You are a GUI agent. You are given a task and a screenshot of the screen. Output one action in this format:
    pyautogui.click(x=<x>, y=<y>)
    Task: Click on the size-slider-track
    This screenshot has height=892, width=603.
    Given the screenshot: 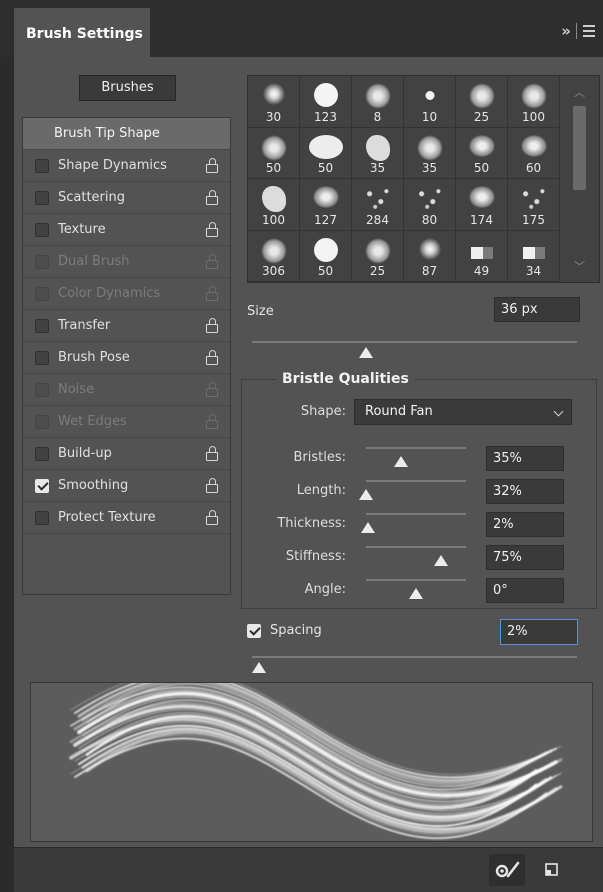 What is the action you would take?
    pyautogui.click(x=414, y=342)
    